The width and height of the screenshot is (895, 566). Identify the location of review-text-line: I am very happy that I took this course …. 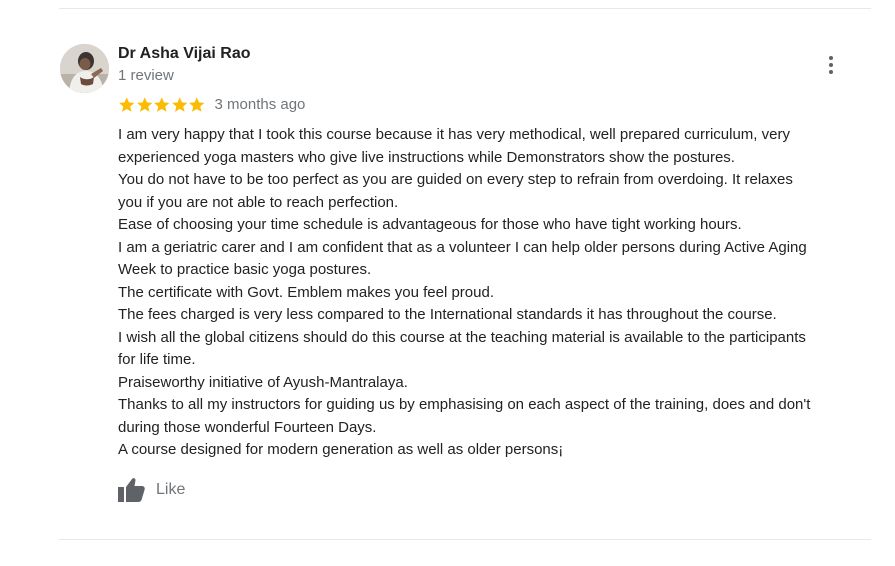
(454, 134).